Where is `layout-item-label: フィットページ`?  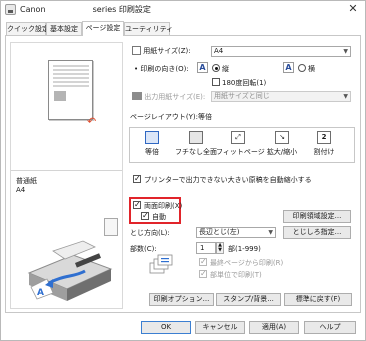 layout-item-label: フィットページ is located at coordinates (240, 152).